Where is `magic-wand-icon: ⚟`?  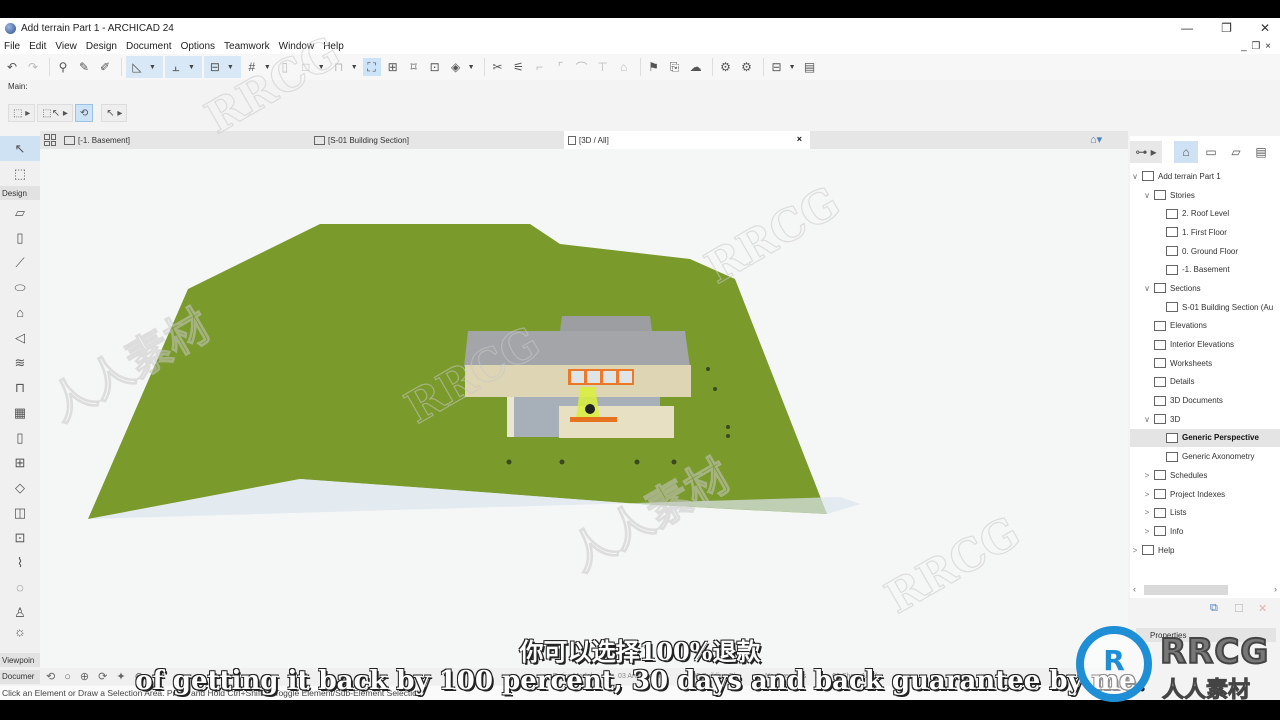 magic-wand-icon: ⚟ is located at coordinates (519, 67).